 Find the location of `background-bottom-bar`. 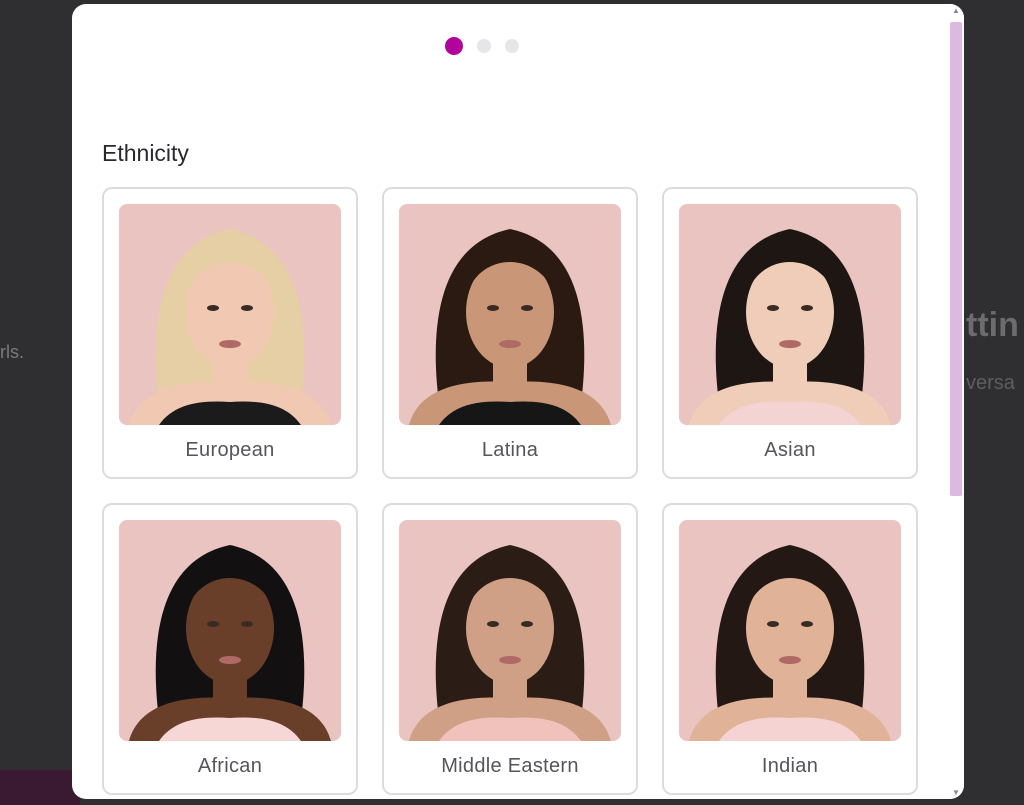

background-bottom-bar is located at coordinates (40, 787).